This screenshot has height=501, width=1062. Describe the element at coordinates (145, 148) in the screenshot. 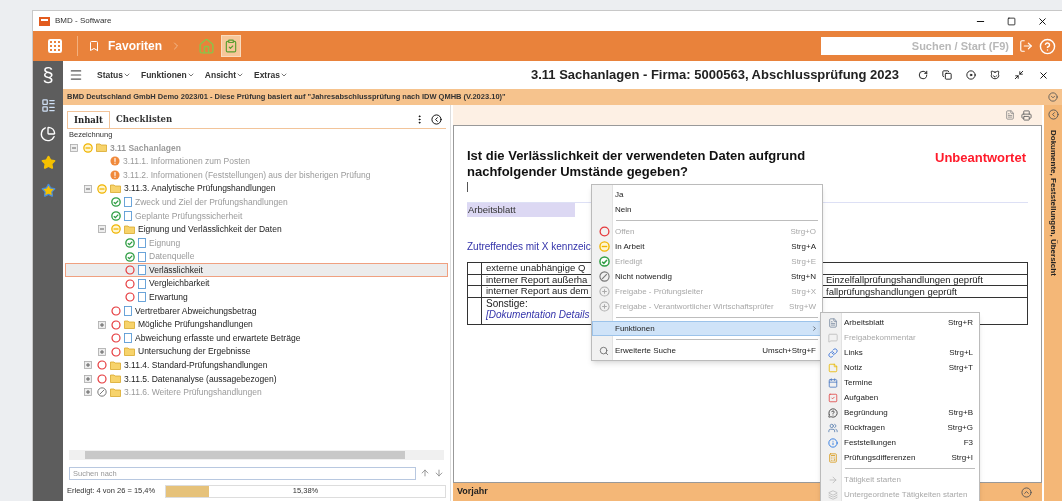

I see `tree-label: 3.11 Sachanlagen` at that location.